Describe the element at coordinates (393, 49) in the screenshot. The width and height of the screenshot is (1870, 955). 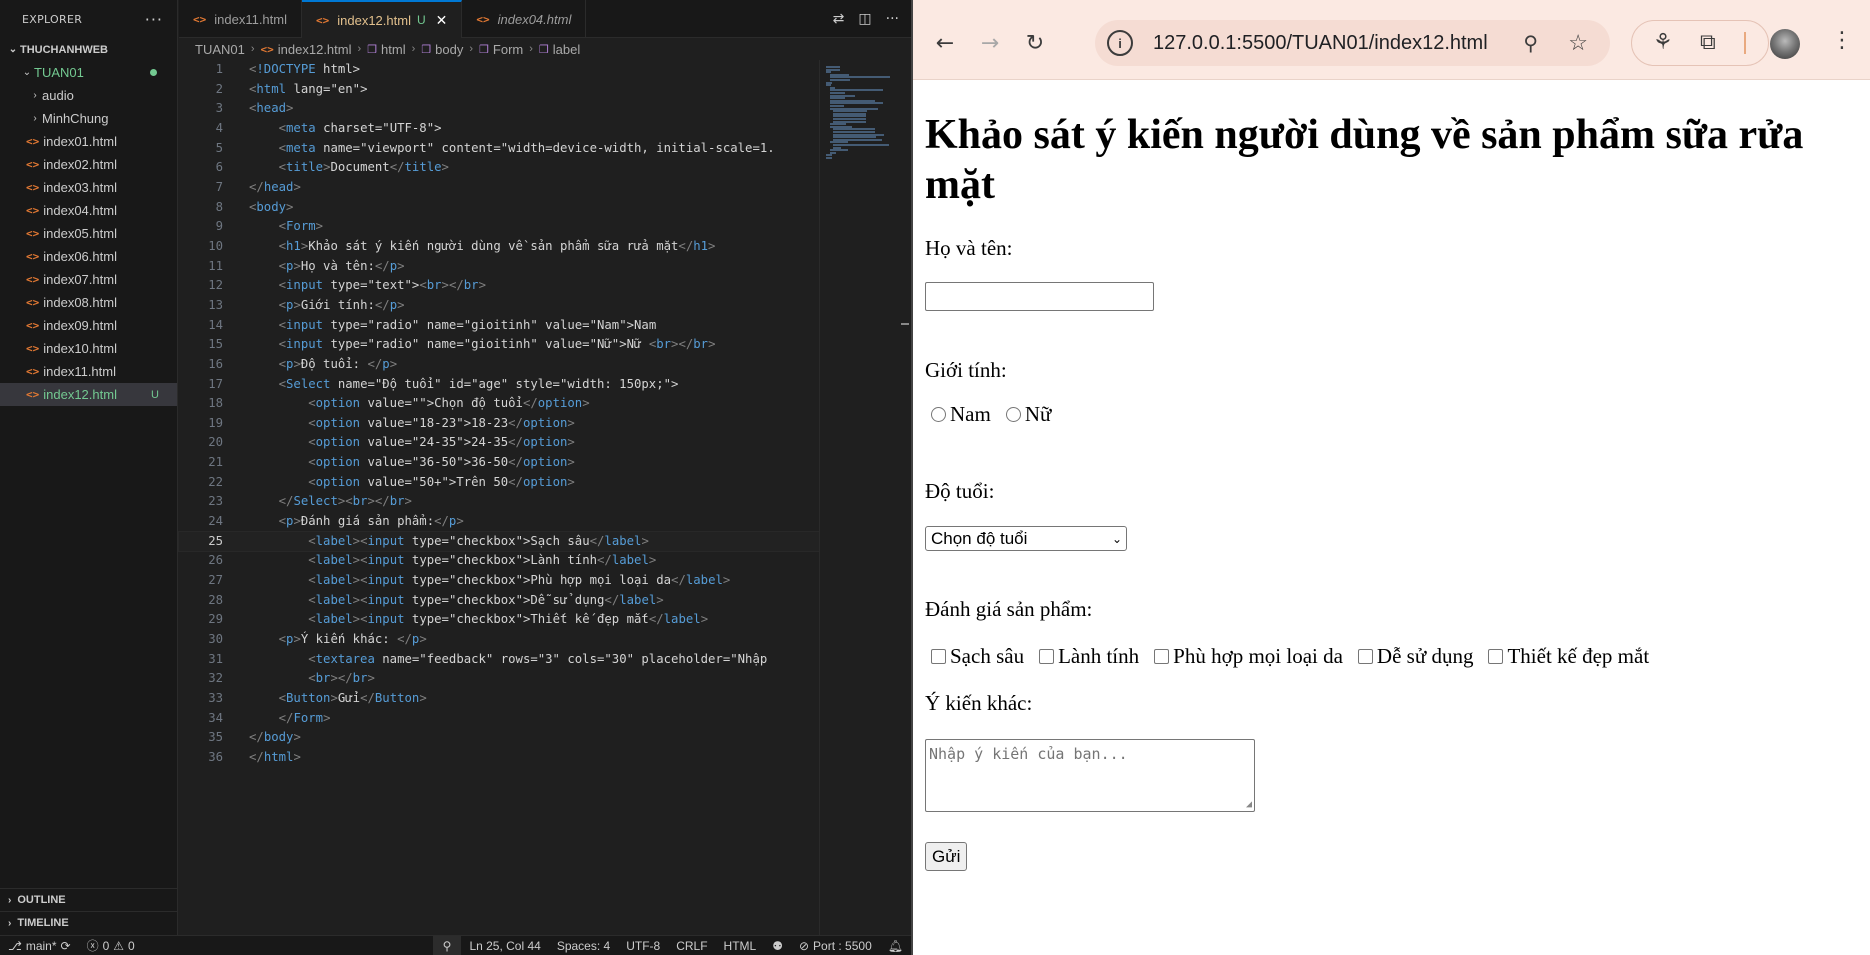
I see `breadcrumb-item: html` at that location.